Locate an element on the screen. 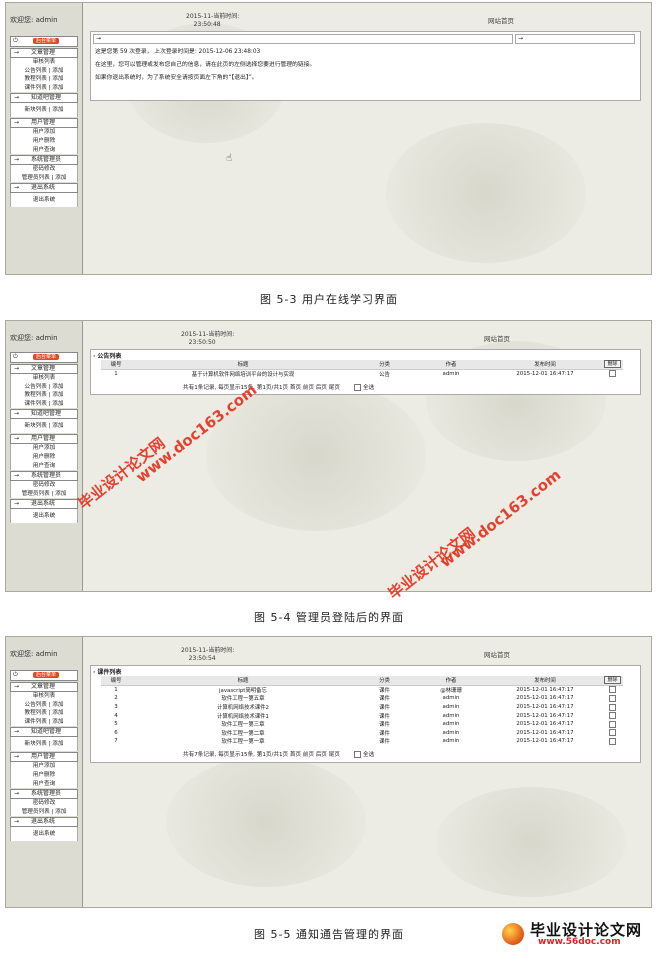  pagination-text: 共有1条记录, 每页显示15条, 第1页/共1页 首页 前页 后页 尾页 is located at coordinates (261, 388).